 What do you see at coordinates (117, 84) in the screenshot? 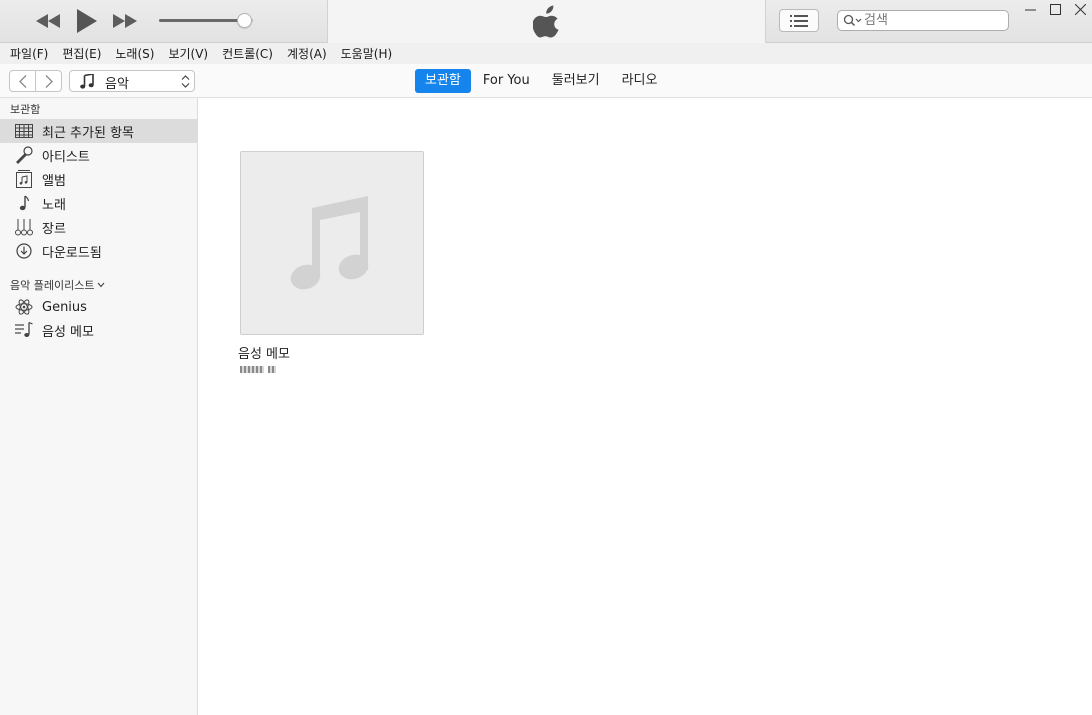
I see `media-source-label: 음악` at bounding box center [117, 84].